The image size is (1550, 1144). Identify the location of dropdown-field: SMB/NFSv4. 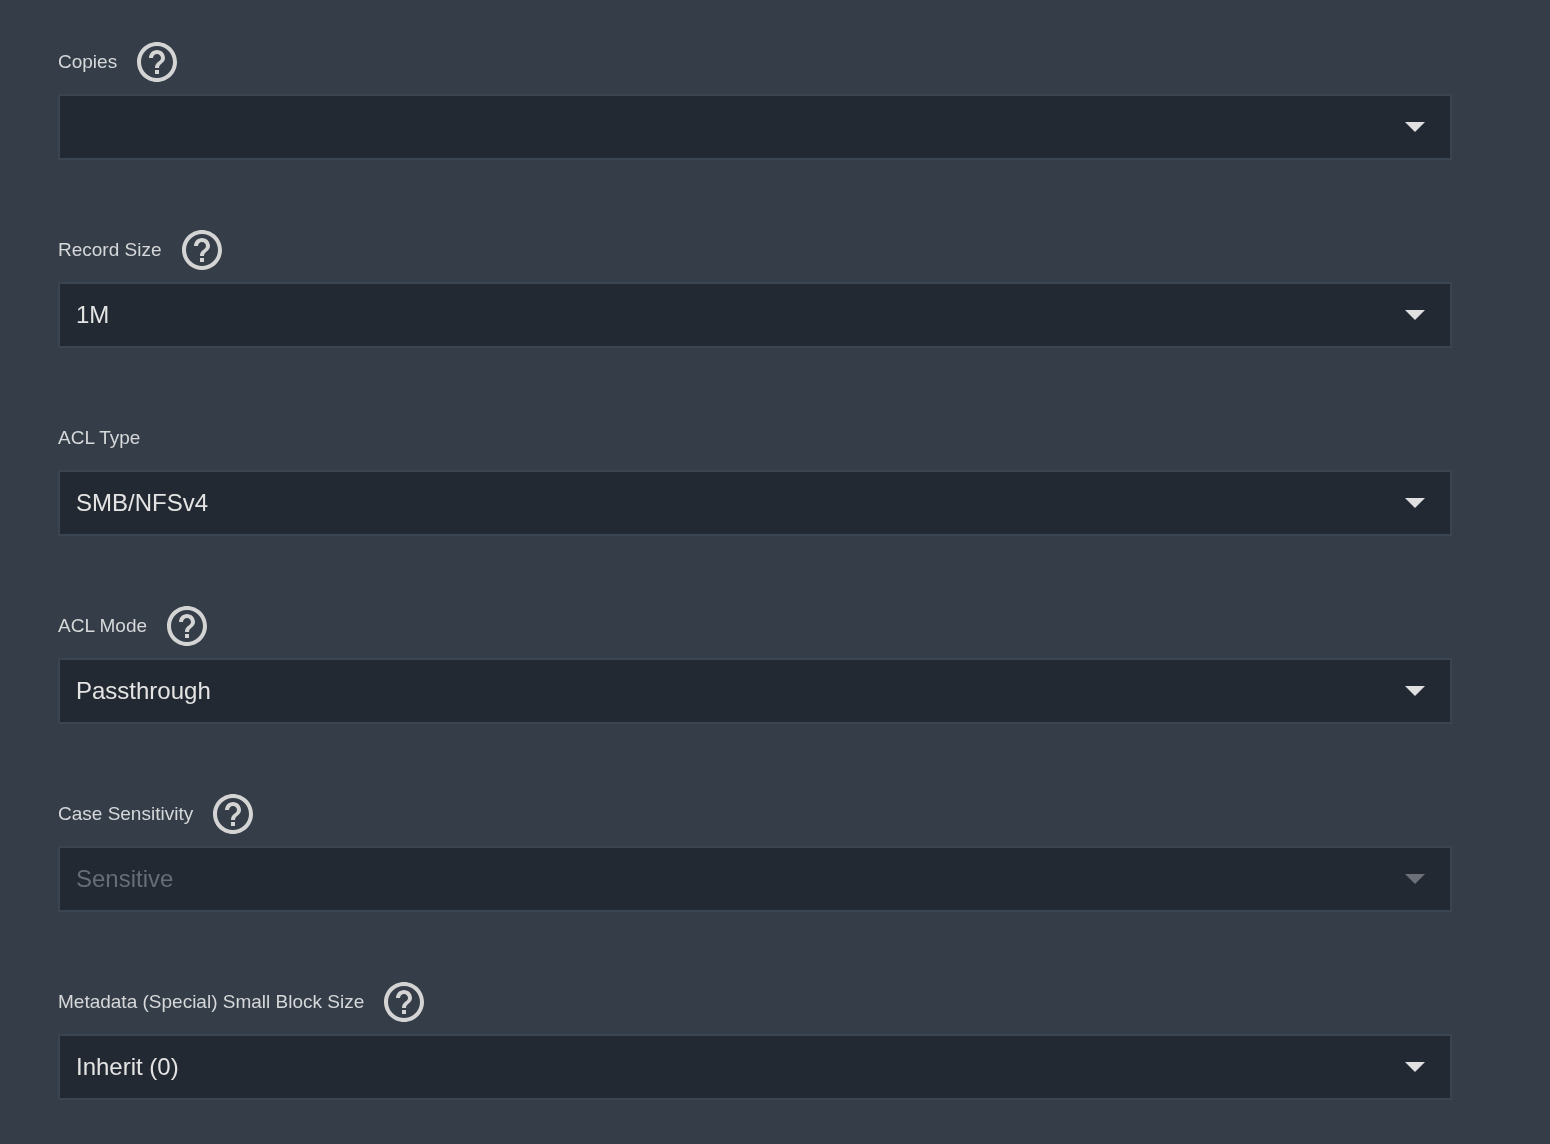
(755, 503).